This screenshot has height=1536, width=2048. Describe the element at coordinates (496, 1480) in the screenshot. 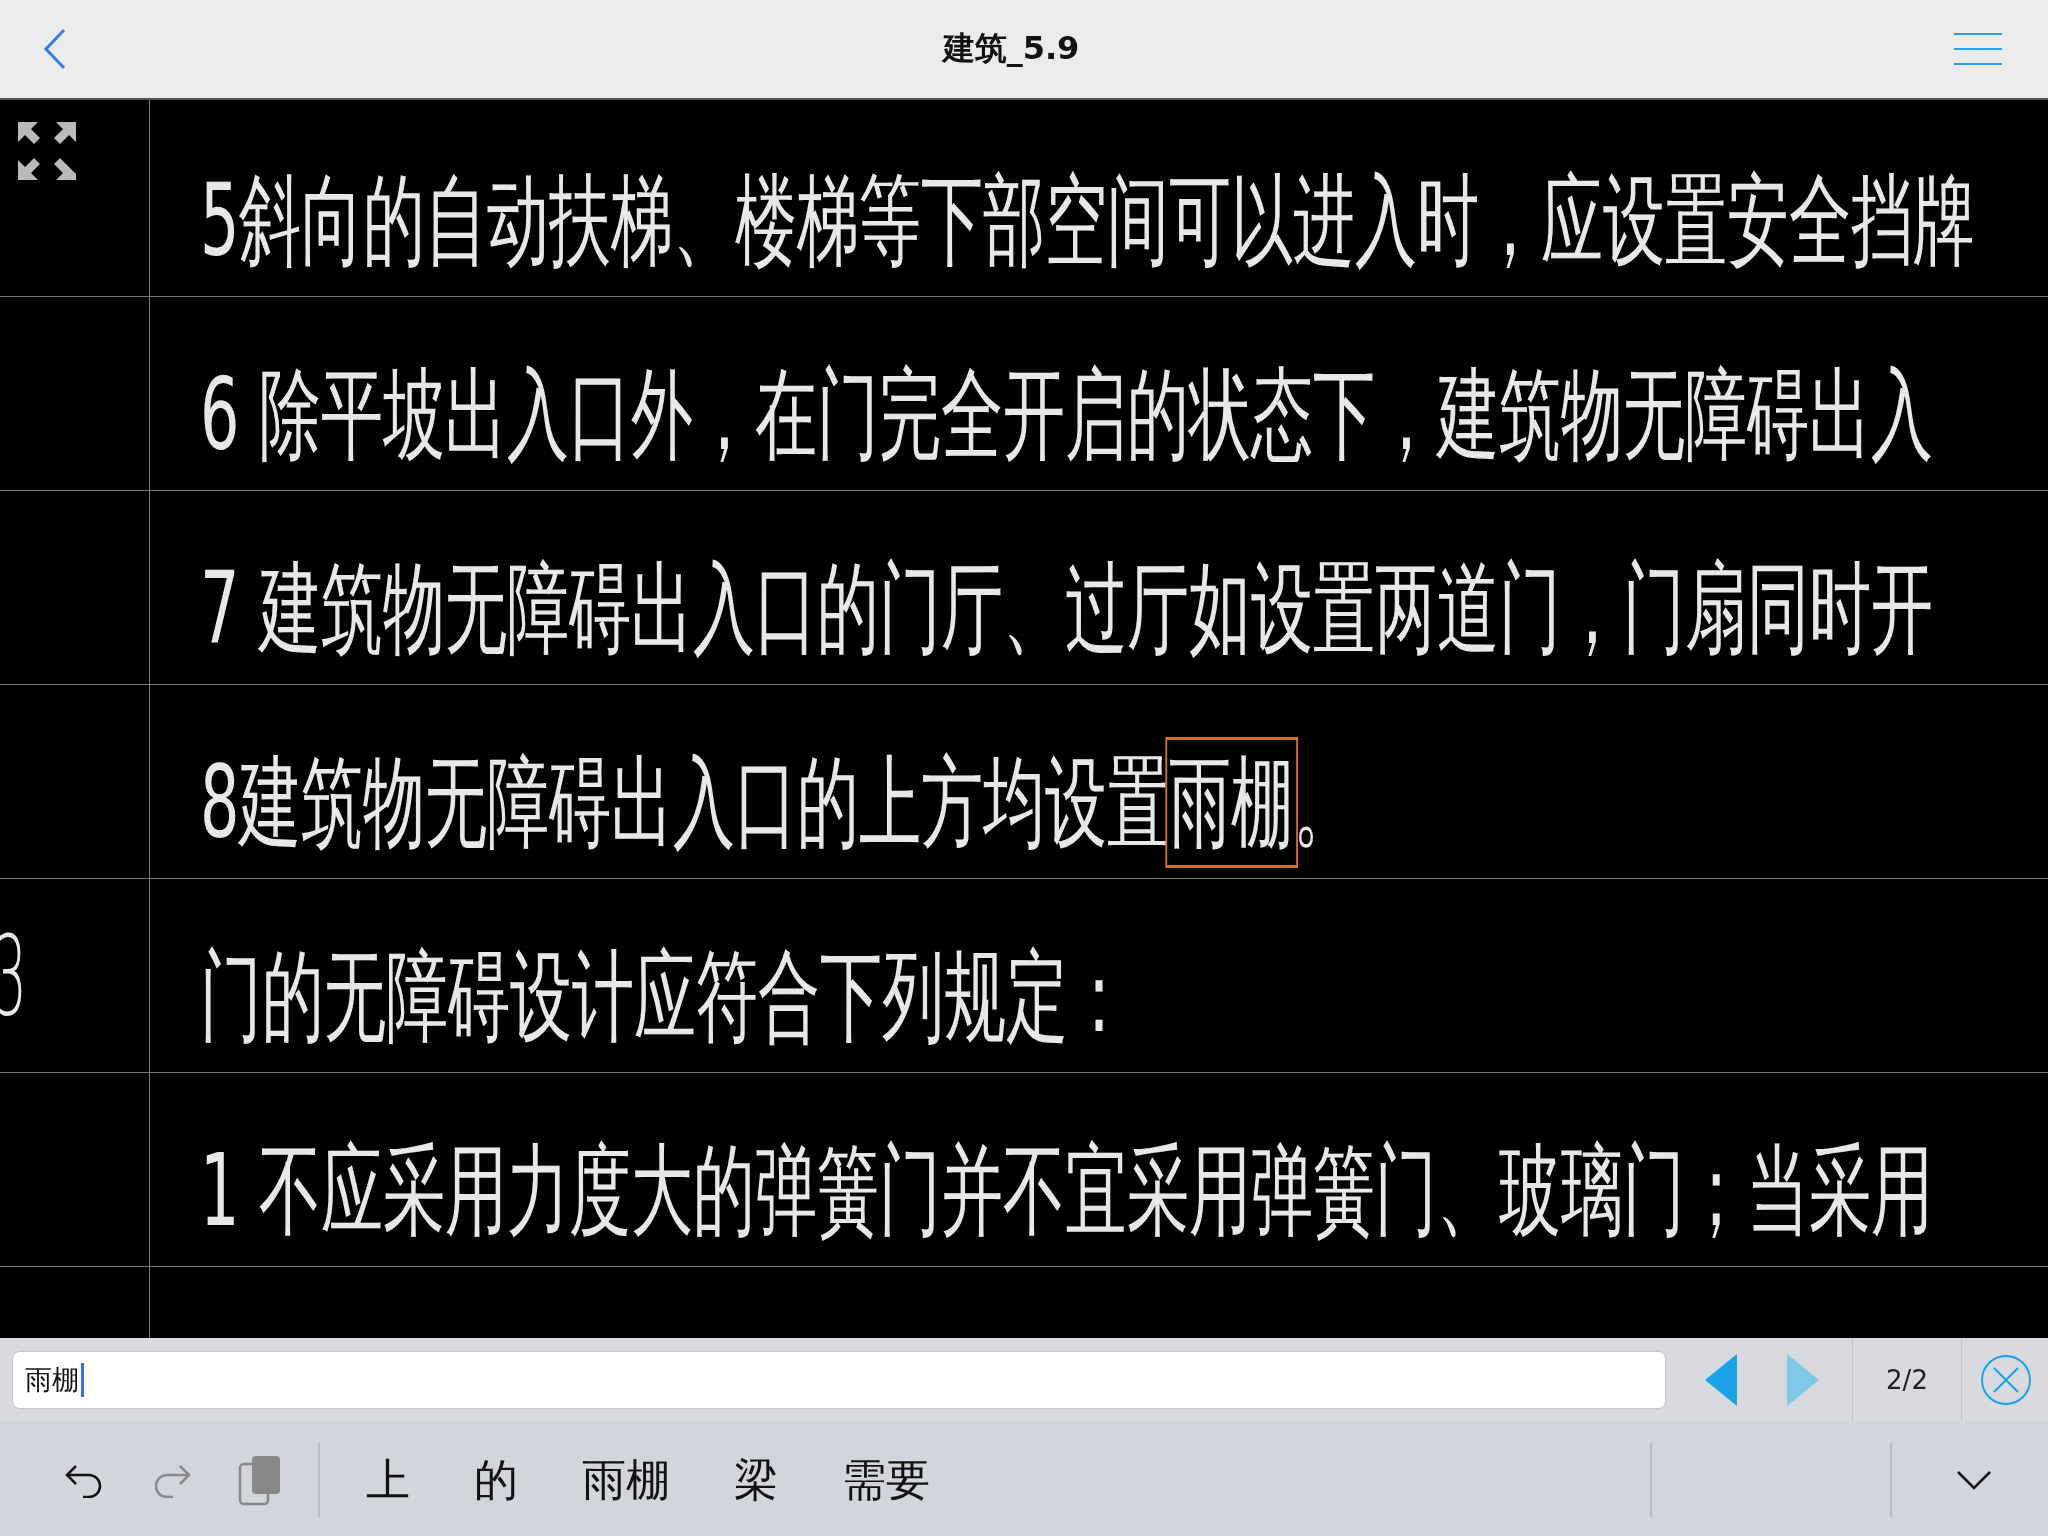

I see `suggestion: 的` at that location.